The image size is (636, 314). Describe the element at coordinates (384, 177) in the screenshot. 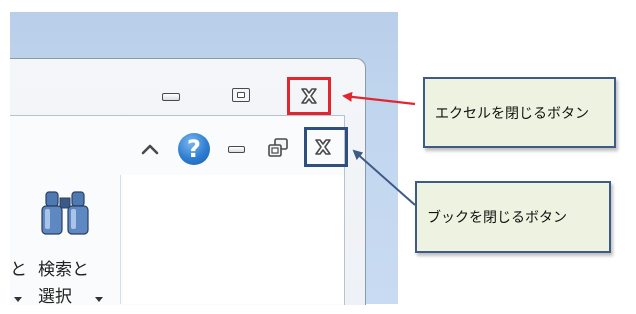

I see `book-close-arrow` at that location.